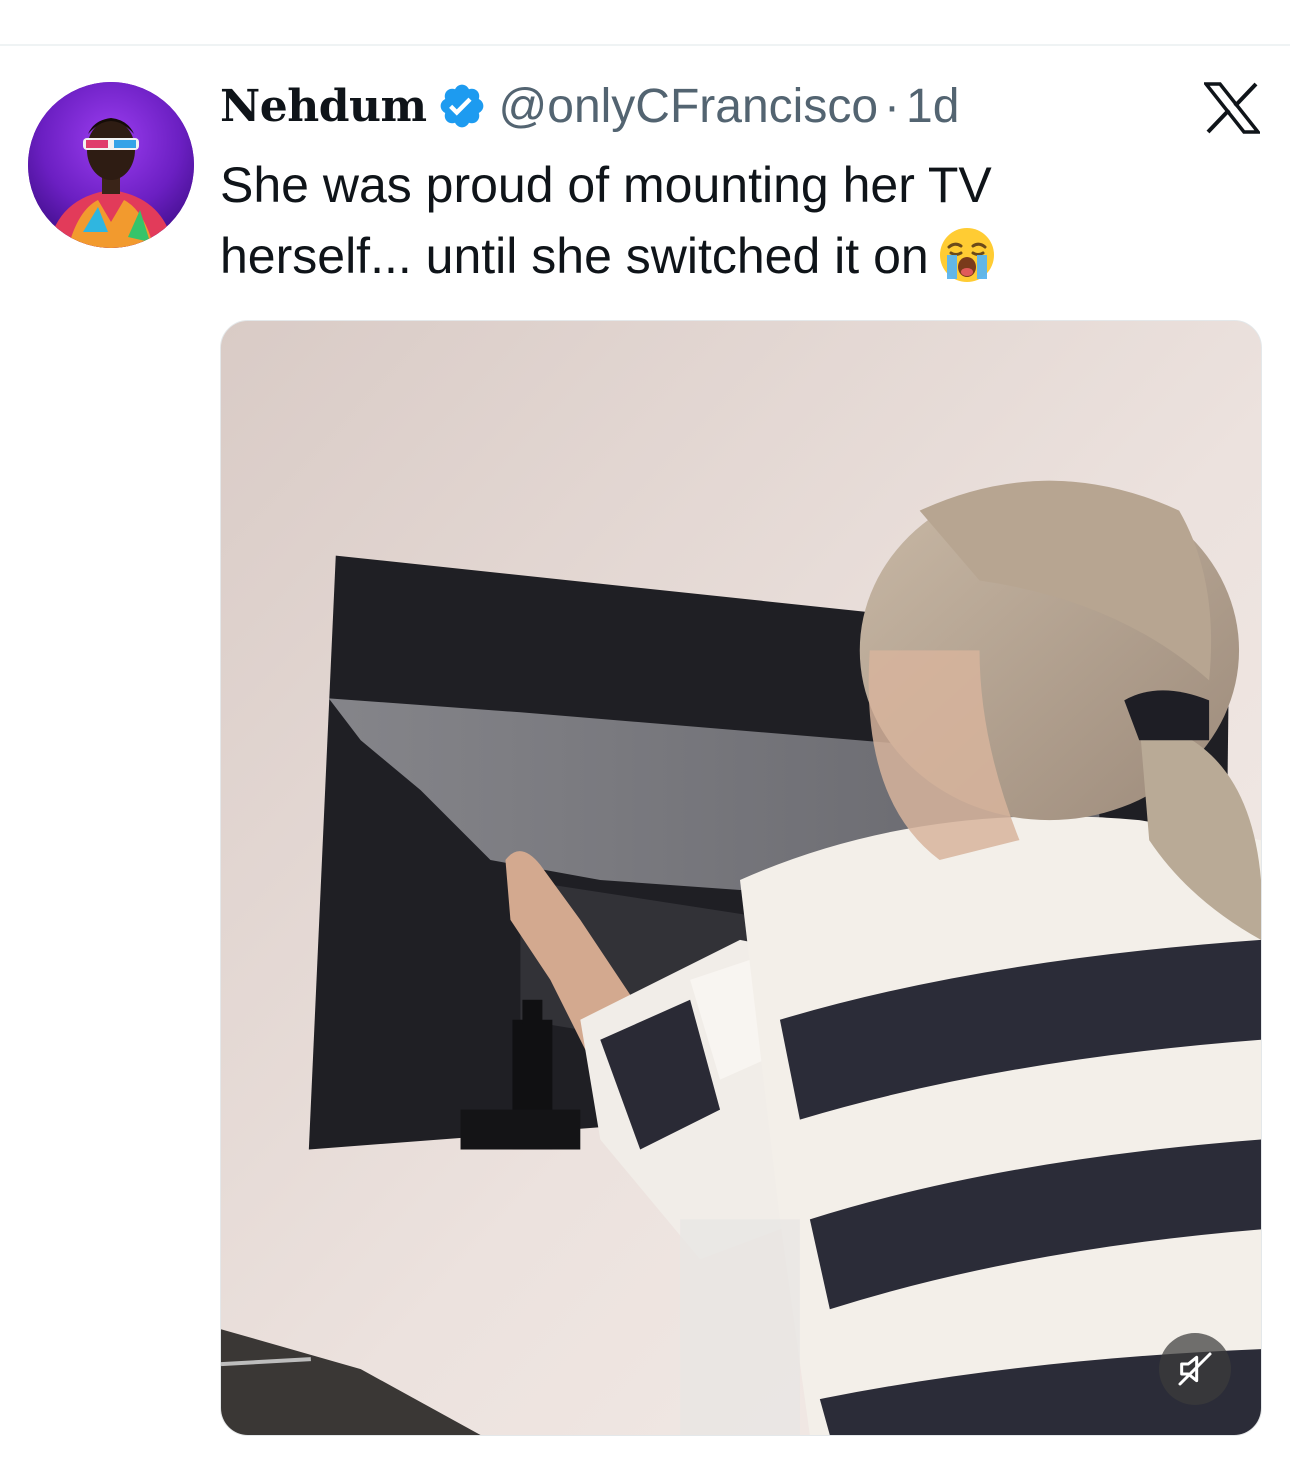 The width and height of the screenshot is (1290, 1461). Describe the element at coordinates (645, 45) in the screenshot. I see `divider` at that location.